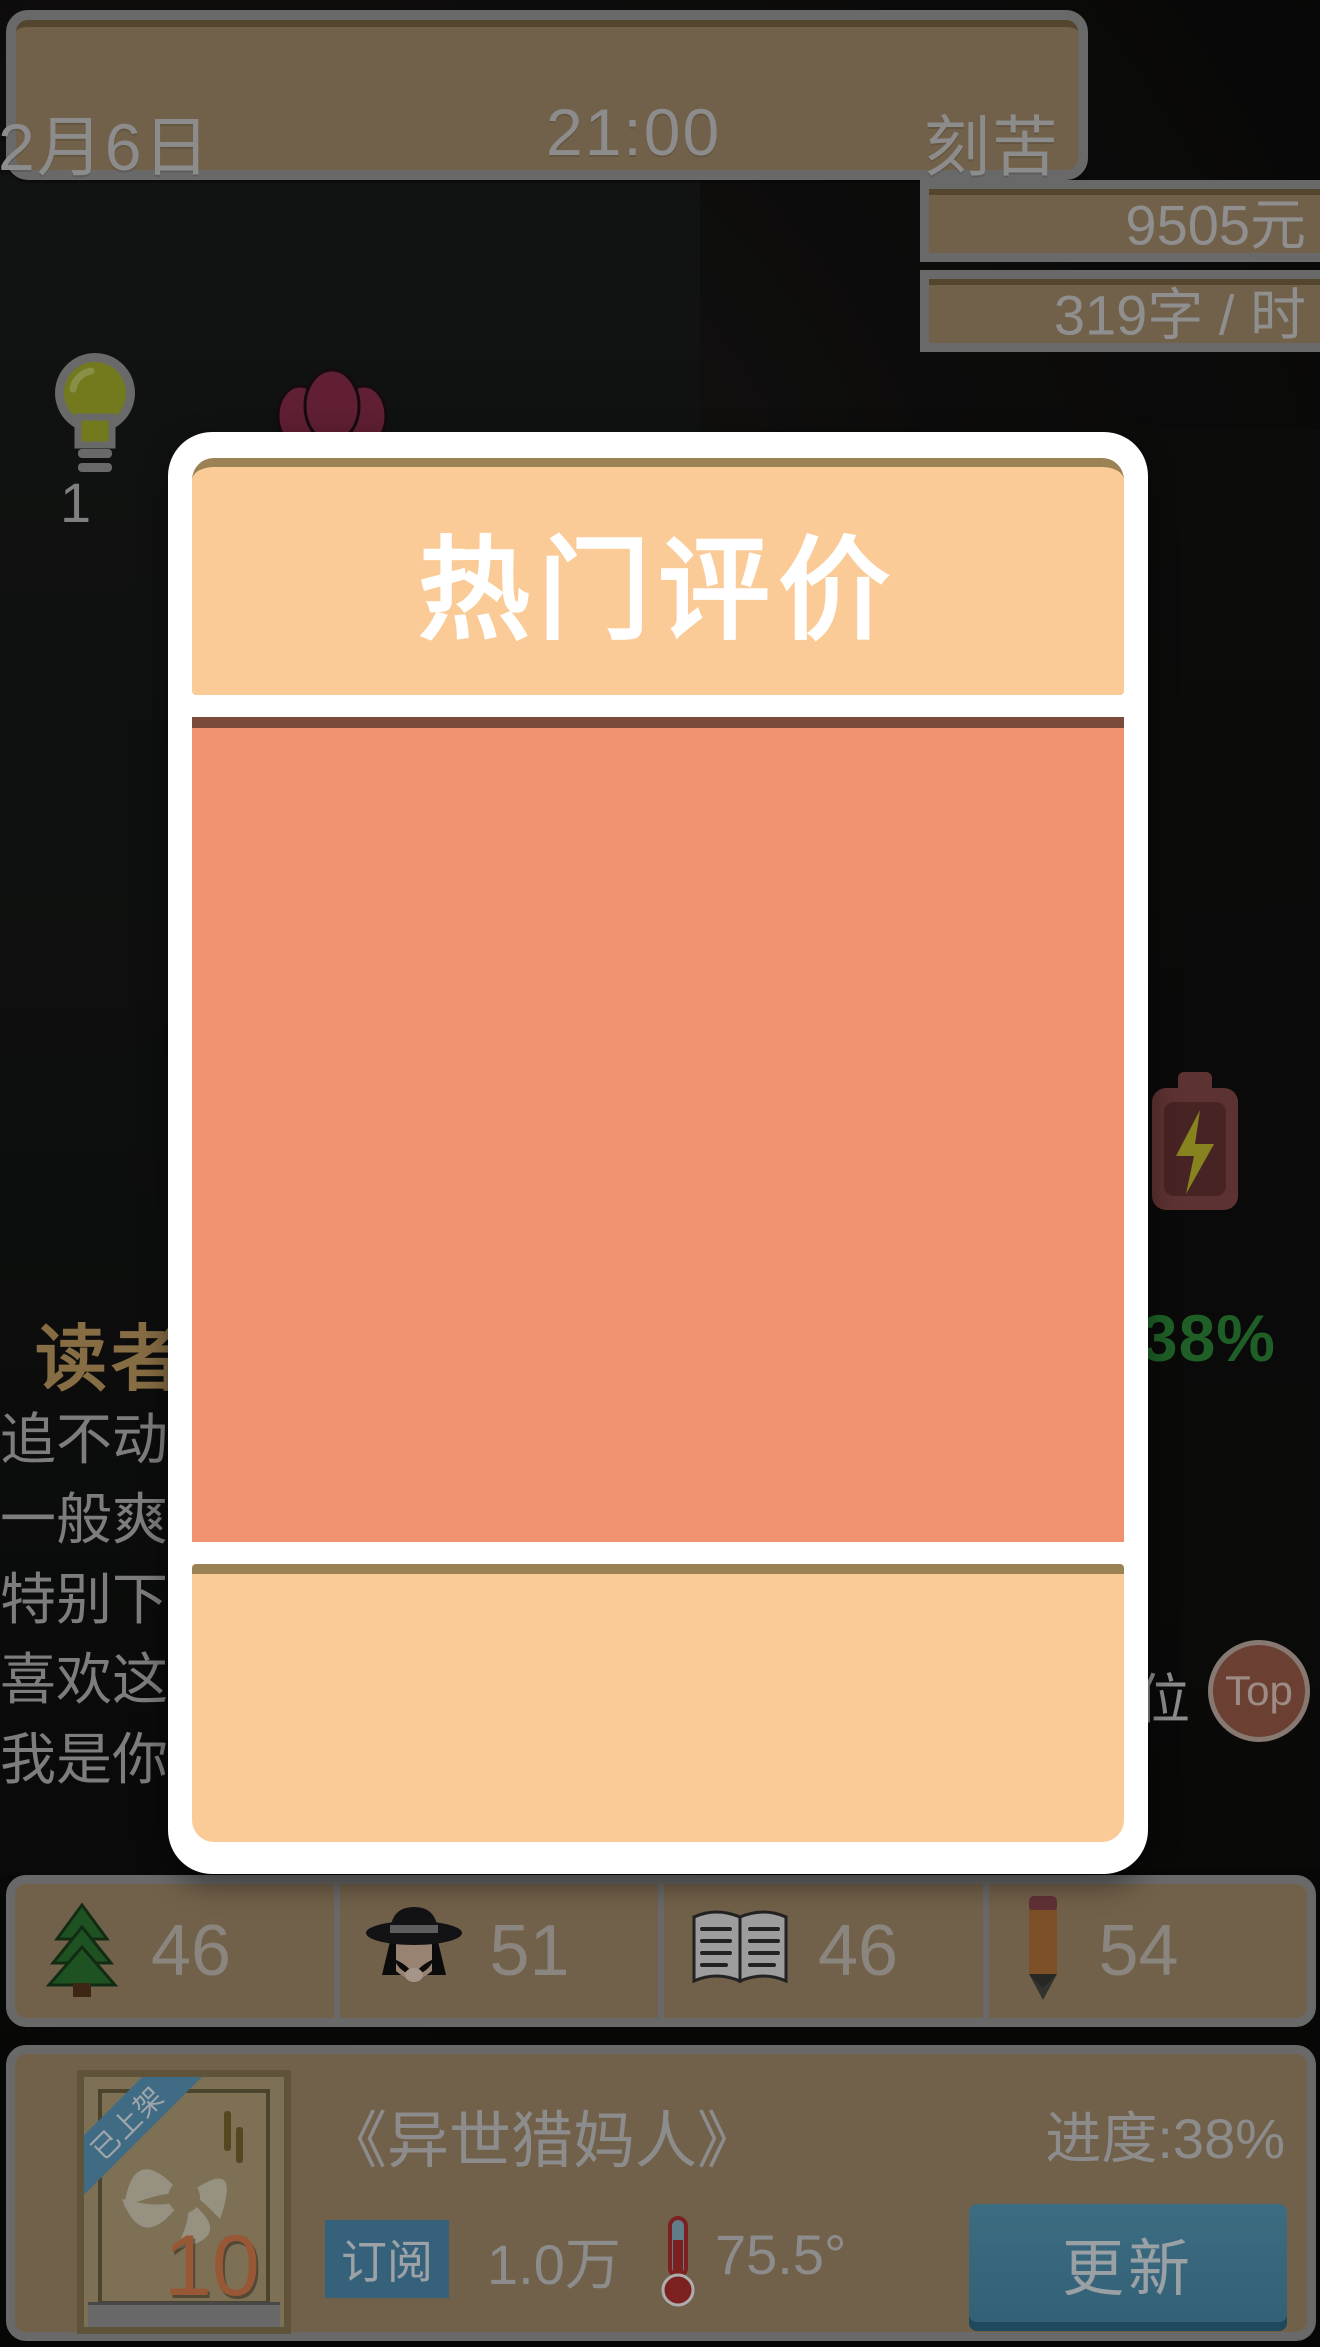 This screenshot has height=2347, width=1320. I want to click on modal-footer, so click(658, 1703).